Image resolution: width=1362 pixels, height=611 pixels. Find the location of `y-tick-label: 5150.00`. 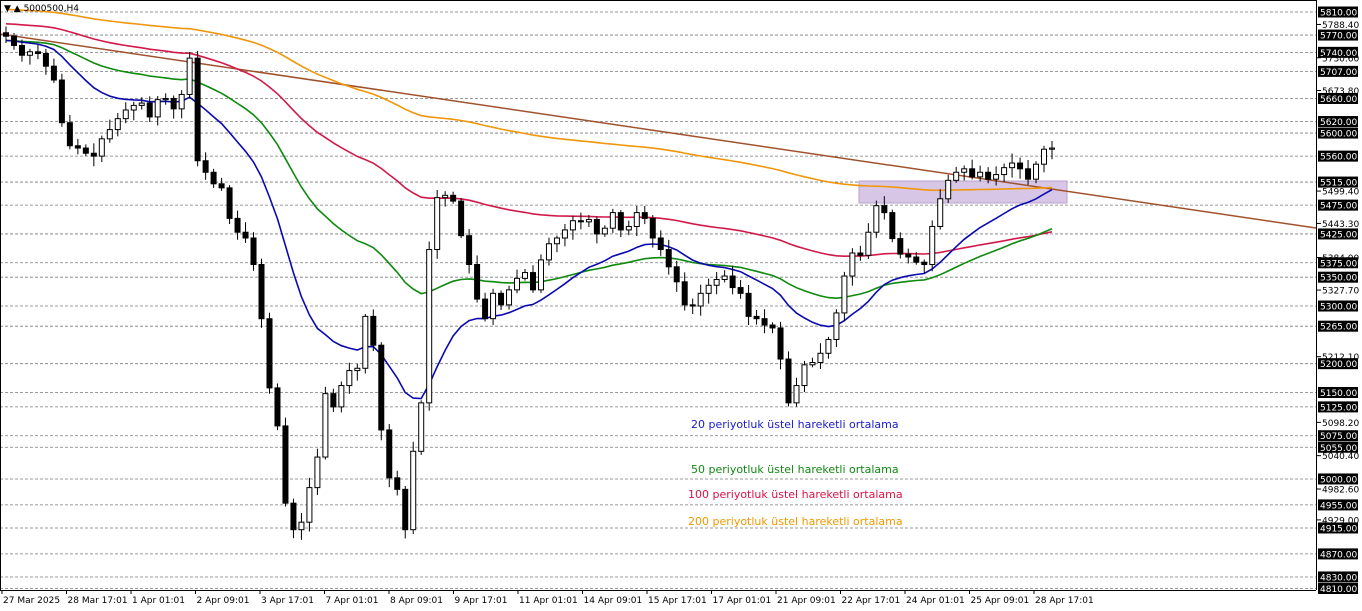

y-tick-label: 5150.00 is located at coordinates (1338, 394).